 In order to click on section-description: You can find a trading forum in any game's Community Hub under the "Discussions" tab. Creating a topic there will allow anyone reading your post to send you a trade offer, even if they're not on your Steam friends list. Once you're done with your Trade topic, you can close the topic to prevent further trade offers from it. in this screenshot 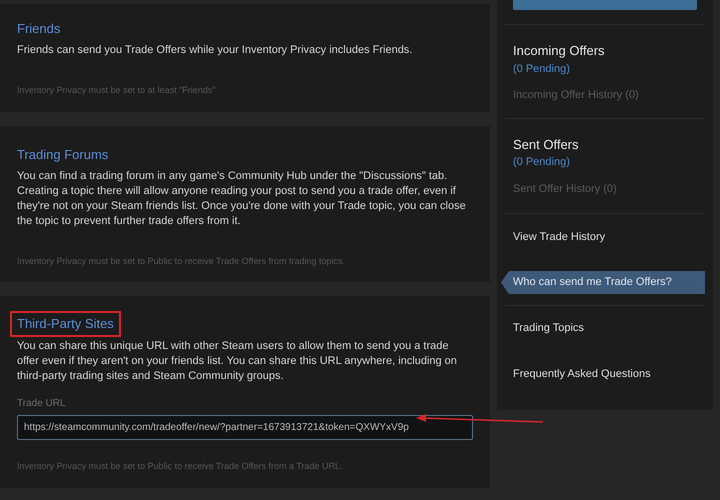, I will do `click(242, 198)`.